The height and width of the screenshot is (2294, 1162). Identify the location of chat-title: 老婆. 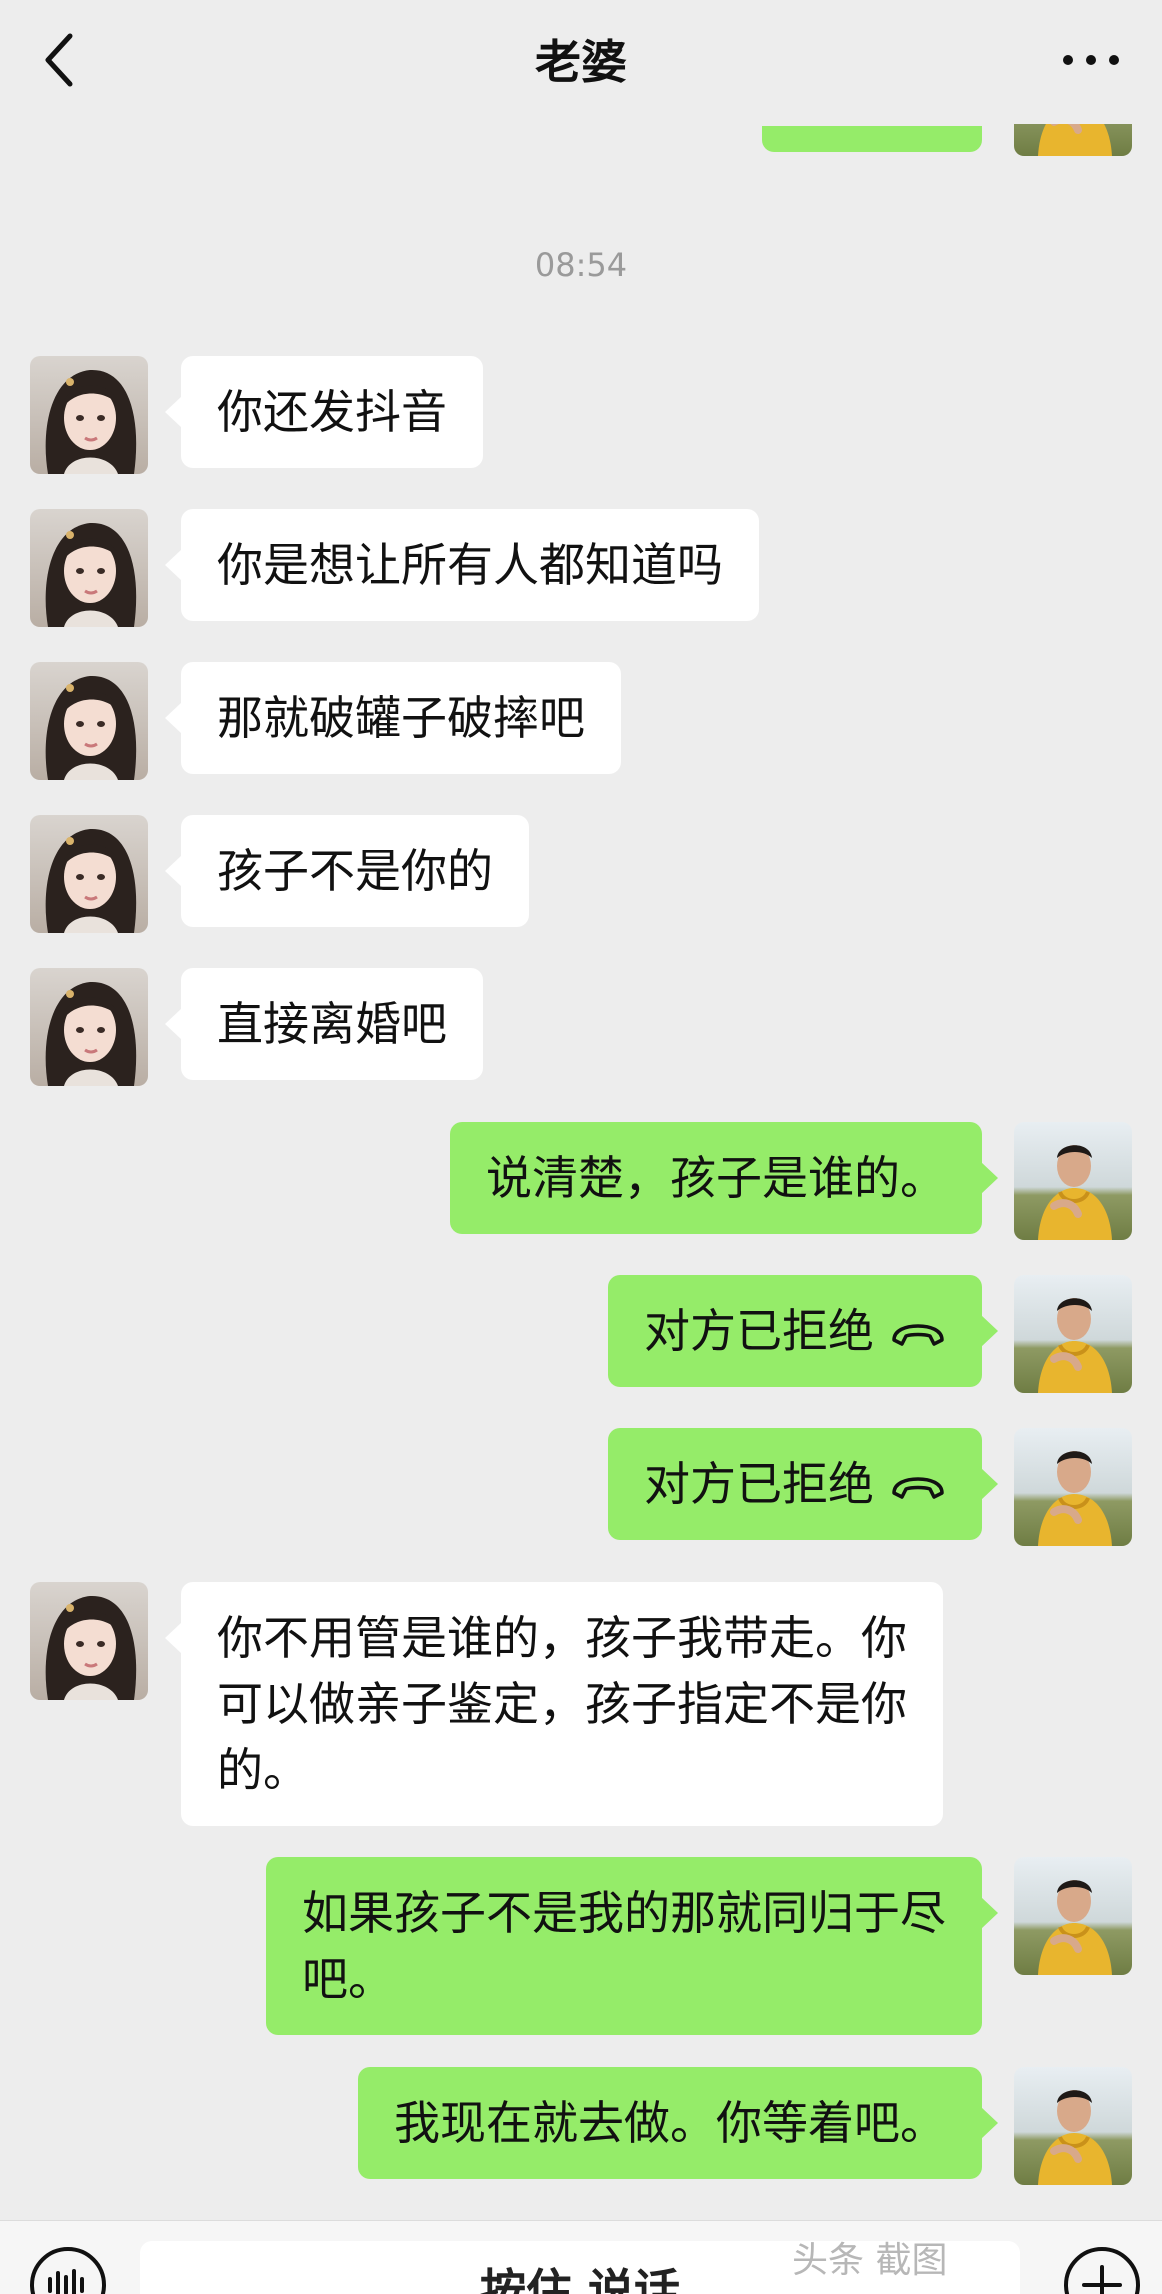
(581, 62).